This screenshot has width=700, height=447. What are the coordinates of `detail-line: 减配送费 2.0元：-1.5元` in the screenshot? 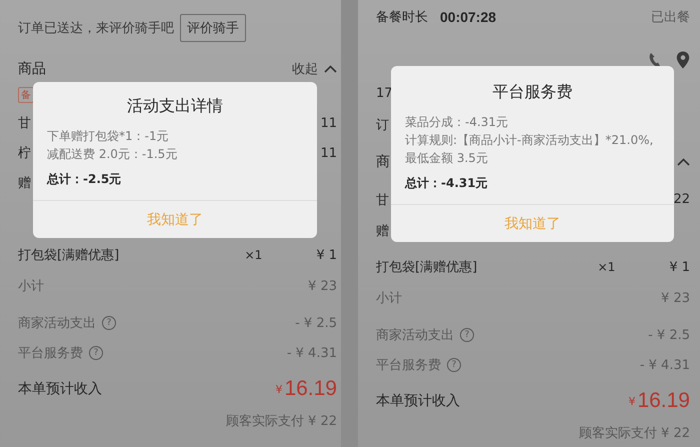 It's located at (112, 154).